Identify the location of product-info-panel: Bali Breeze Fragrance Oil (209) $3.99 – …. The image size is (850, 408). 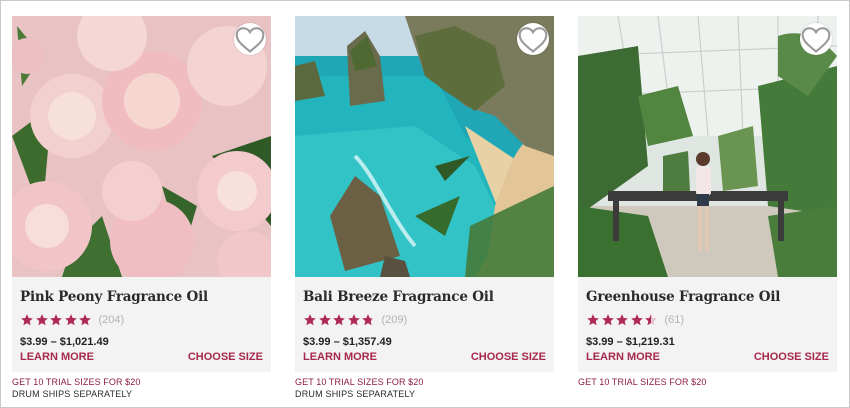
(424, 324).